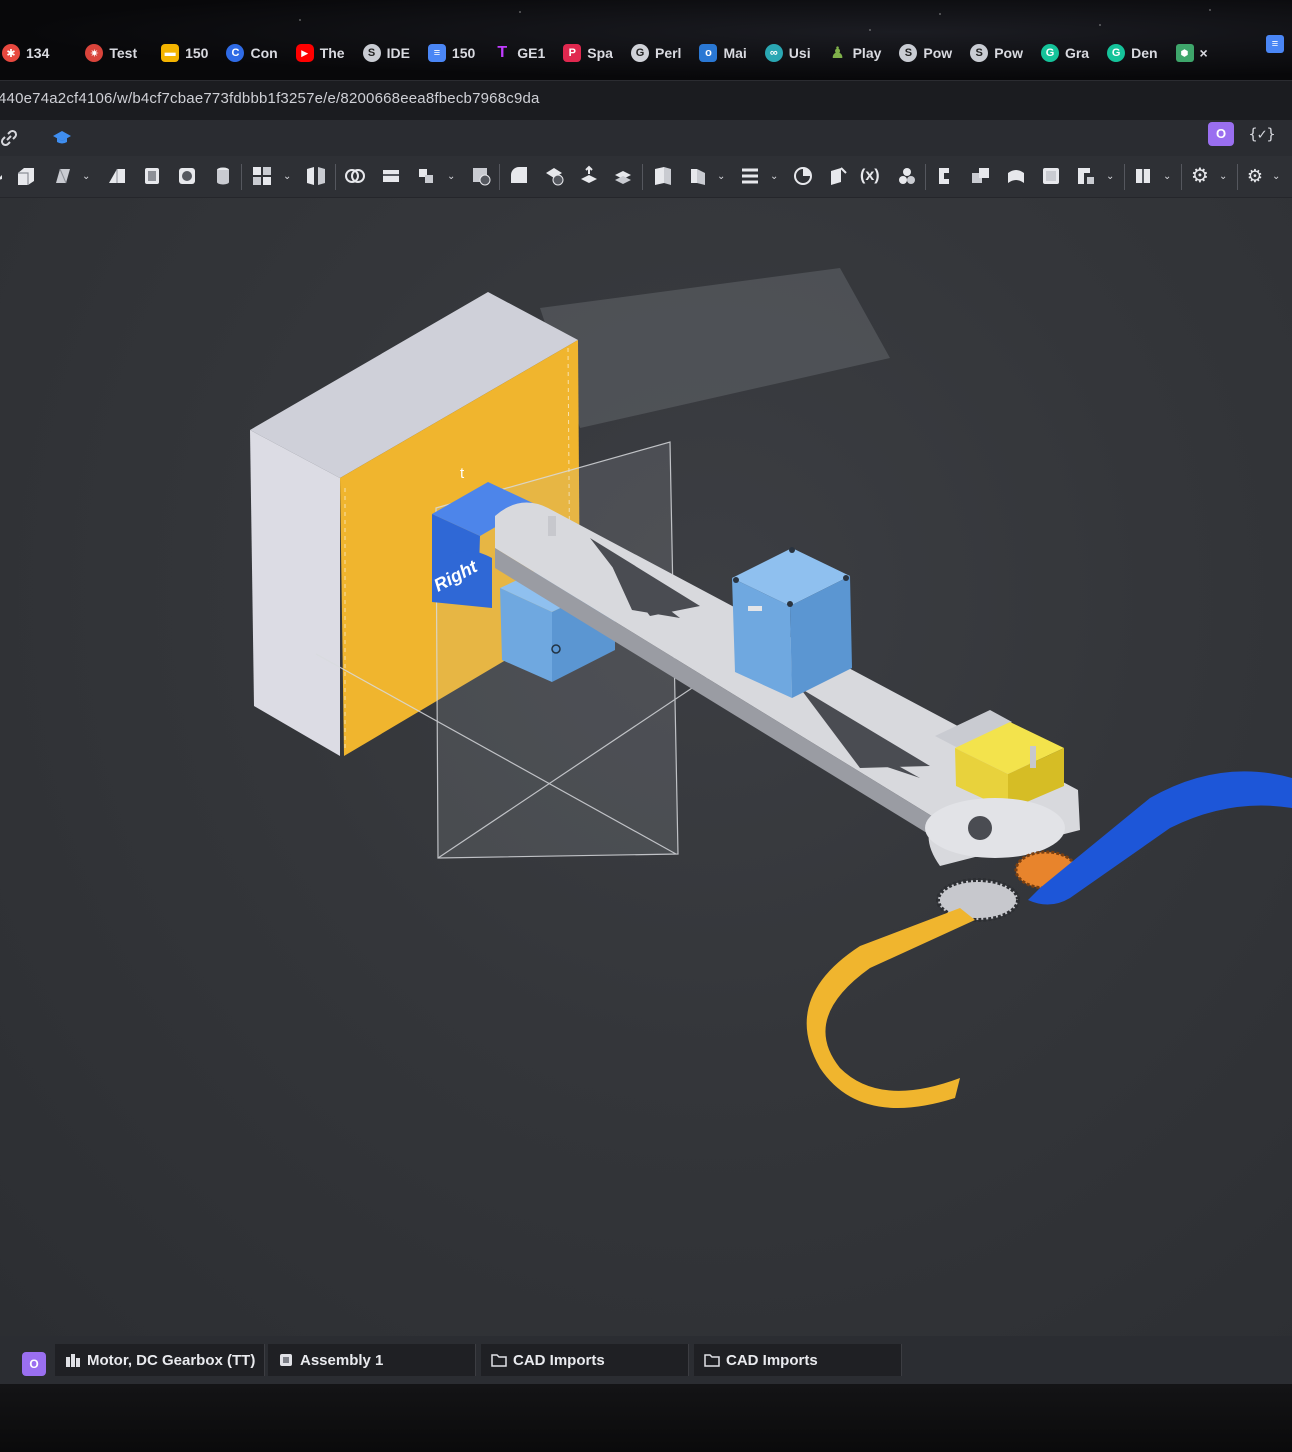 Image resolution: width=1292 pixels, height=1452 pixels. Describe the element at coordinates (995, 828) in the screenshot. I see `end-hub` at that location.